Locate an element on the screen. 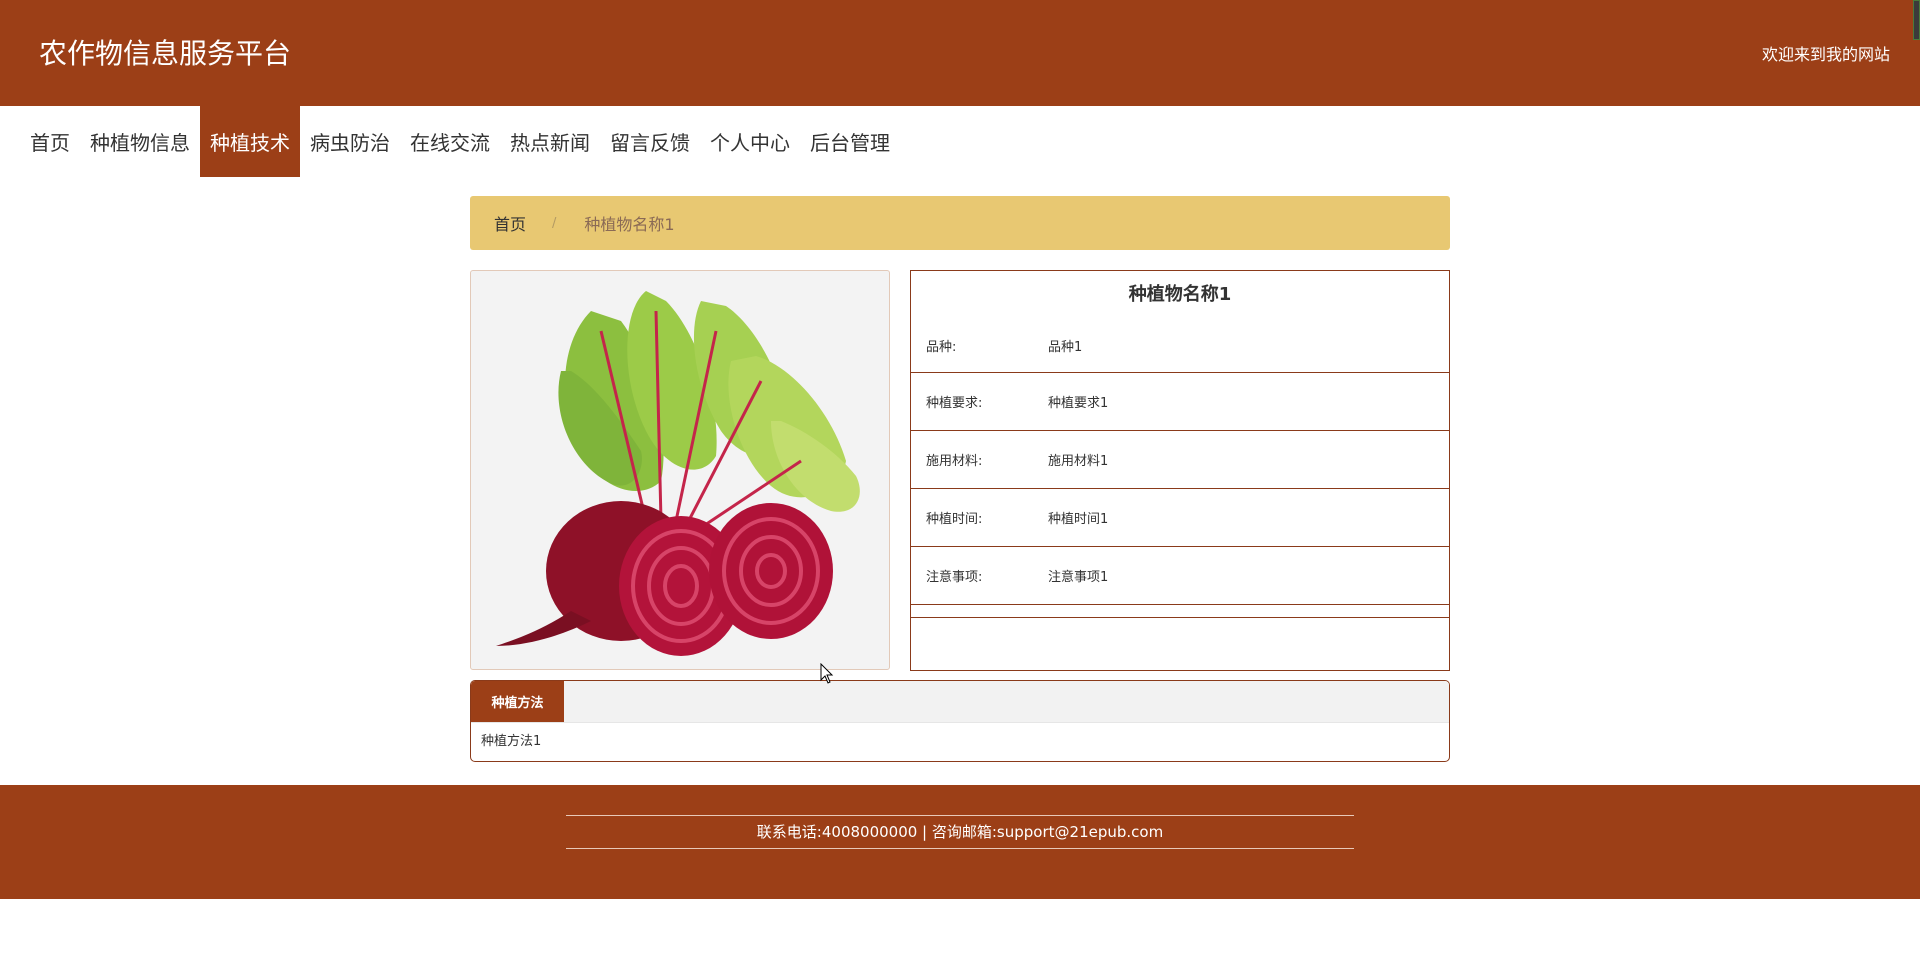 The width and height of the screenshot is (1920, 962). nav-item-user-center: 个人中心 is located at coordinates (750, 141).